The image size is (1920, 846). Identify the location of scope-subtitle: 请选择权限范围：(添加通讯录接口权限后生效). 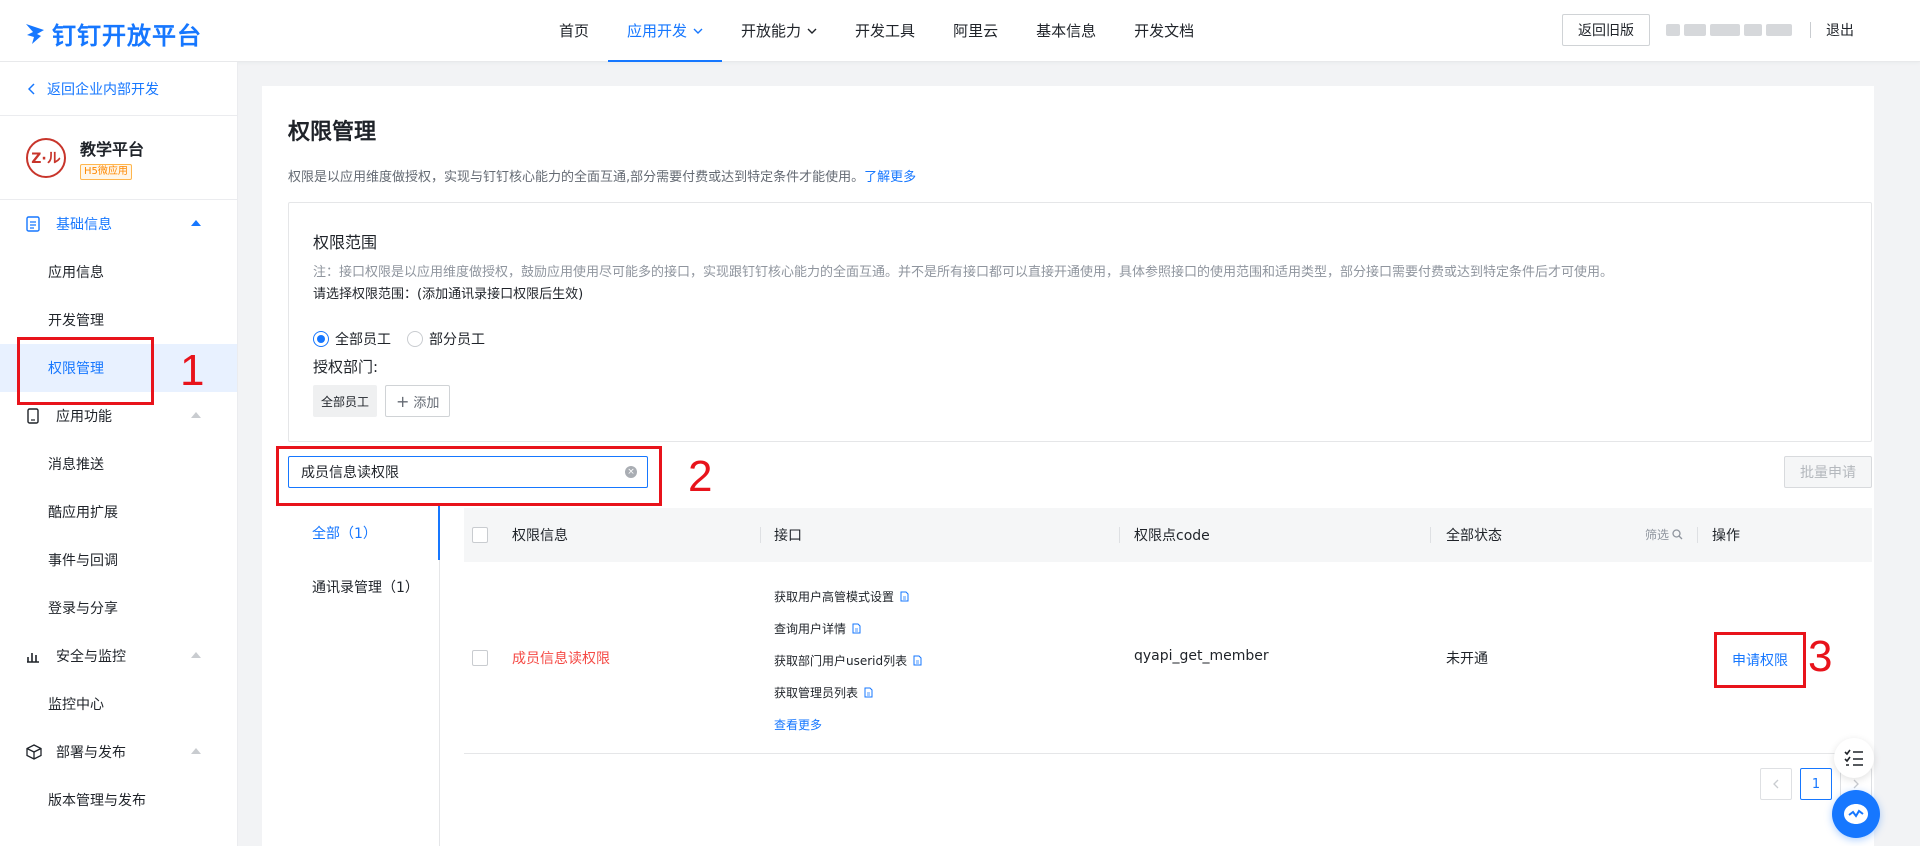
(448, 294).